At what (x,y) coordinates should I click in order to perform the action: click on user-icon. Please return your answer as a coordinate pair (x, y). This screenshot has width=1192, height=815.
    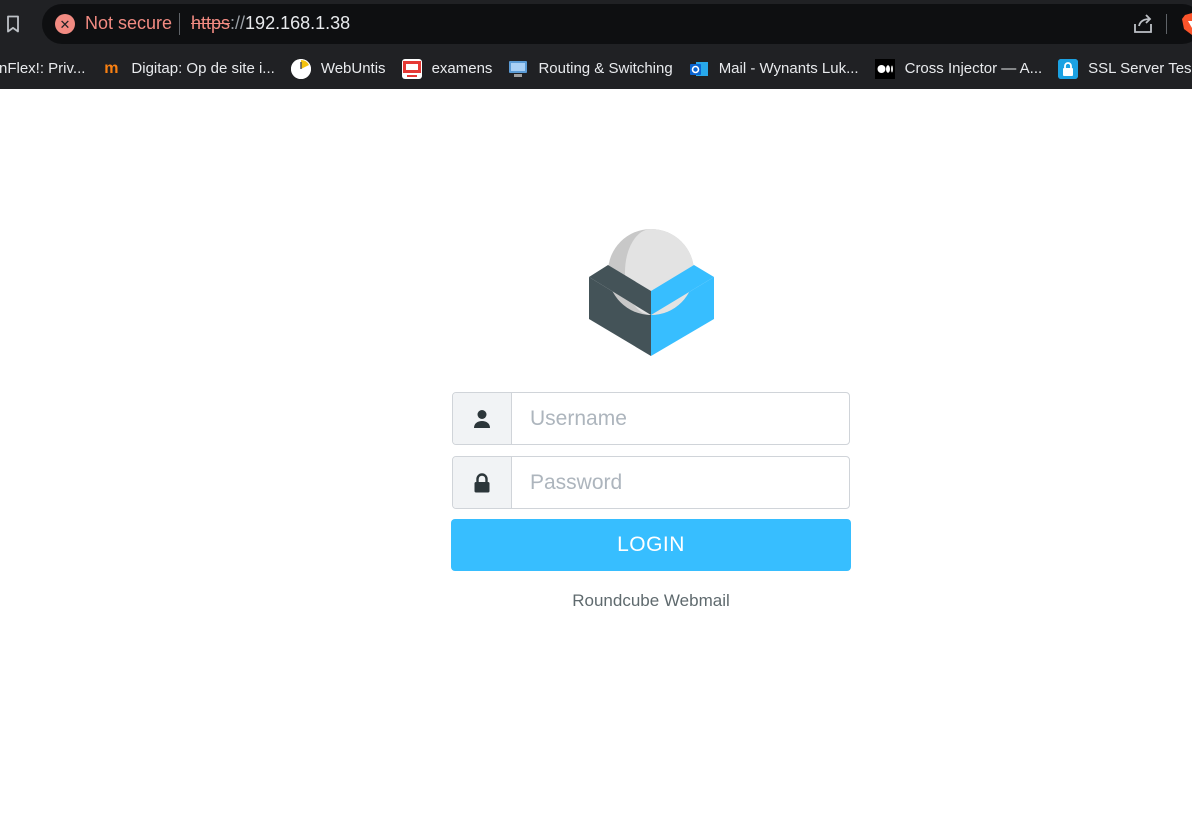
    Looking at the image, I should click on (482, 418).